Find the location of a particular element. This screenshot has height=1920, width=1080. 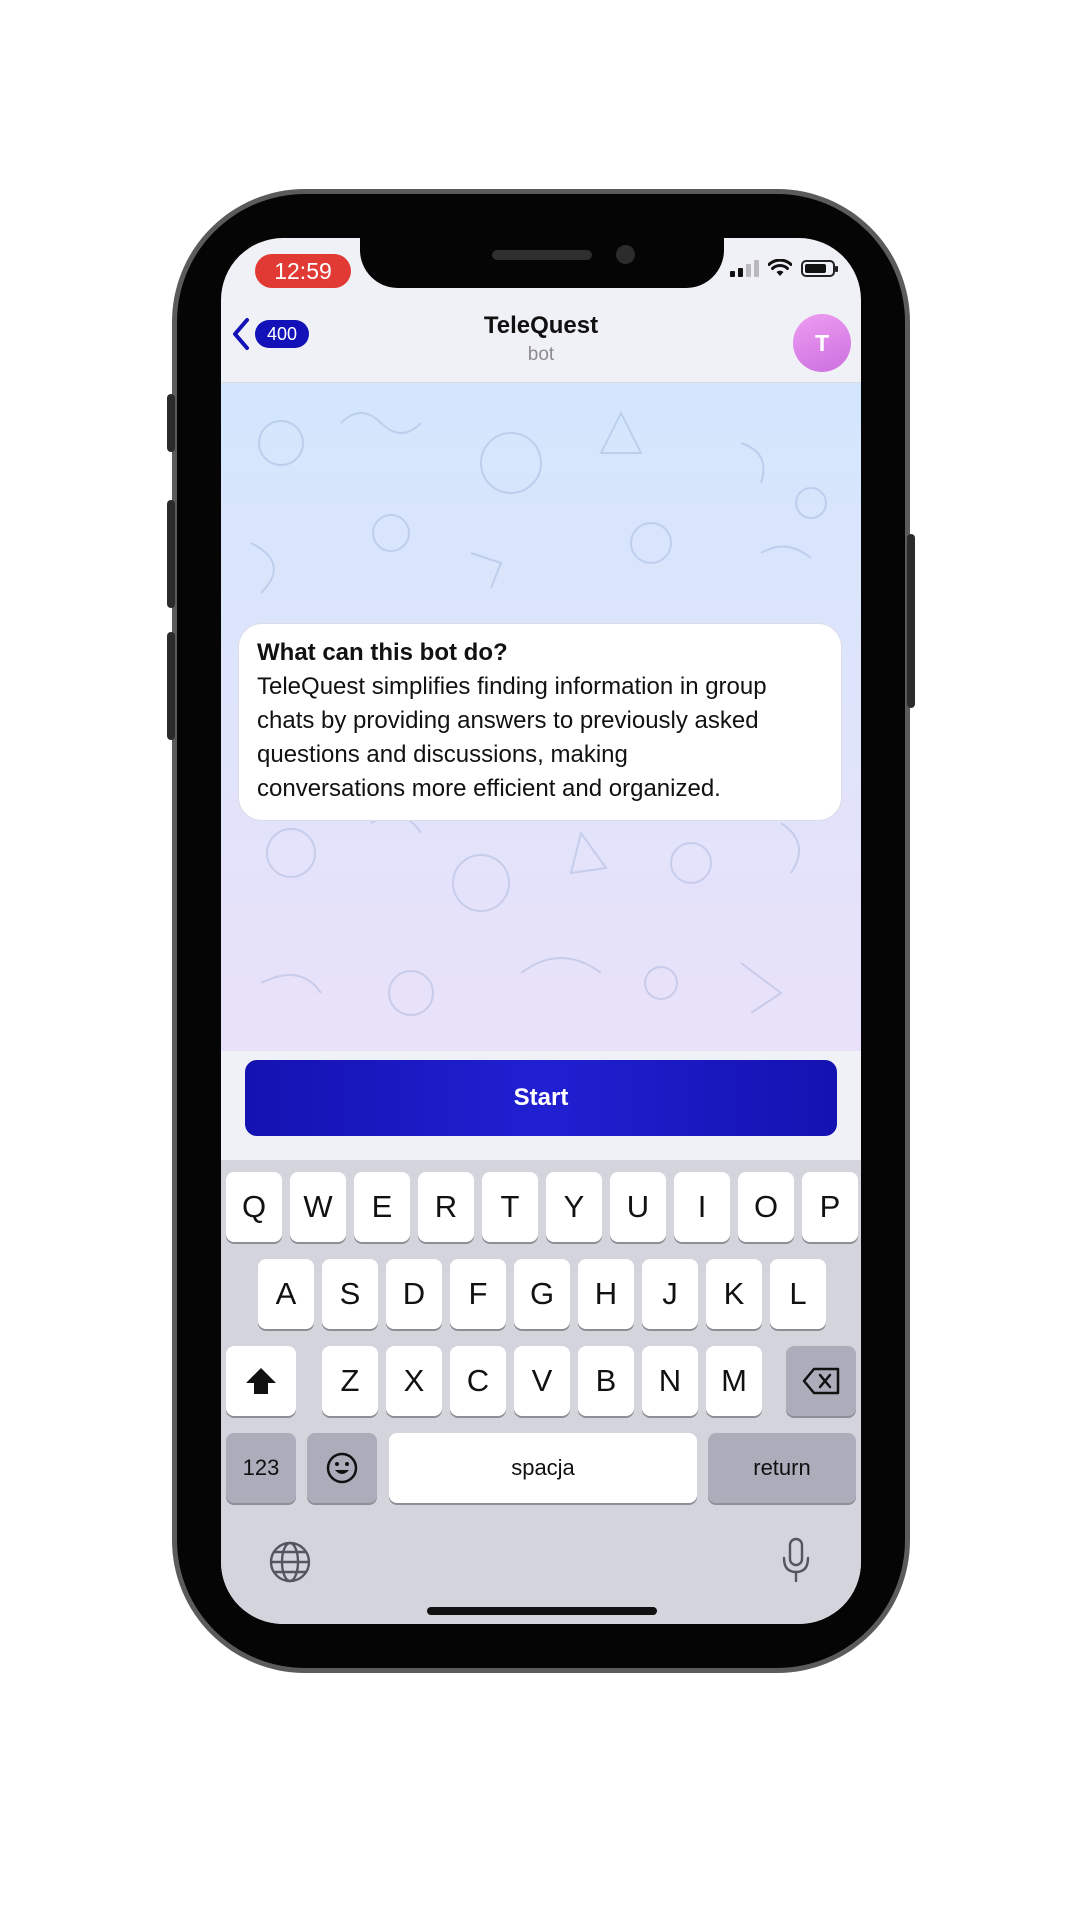

status-icons is located at coordinates (784, 268).